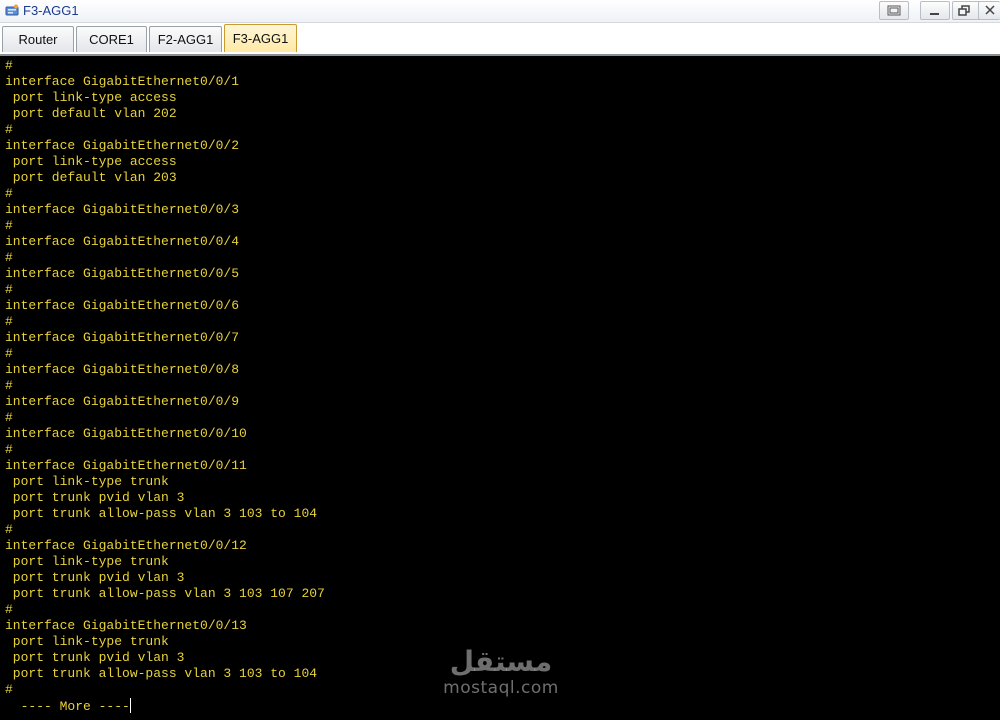  I want to click on terminal-line: interface GigabitEthernet0/0/1, so click(122, 81).